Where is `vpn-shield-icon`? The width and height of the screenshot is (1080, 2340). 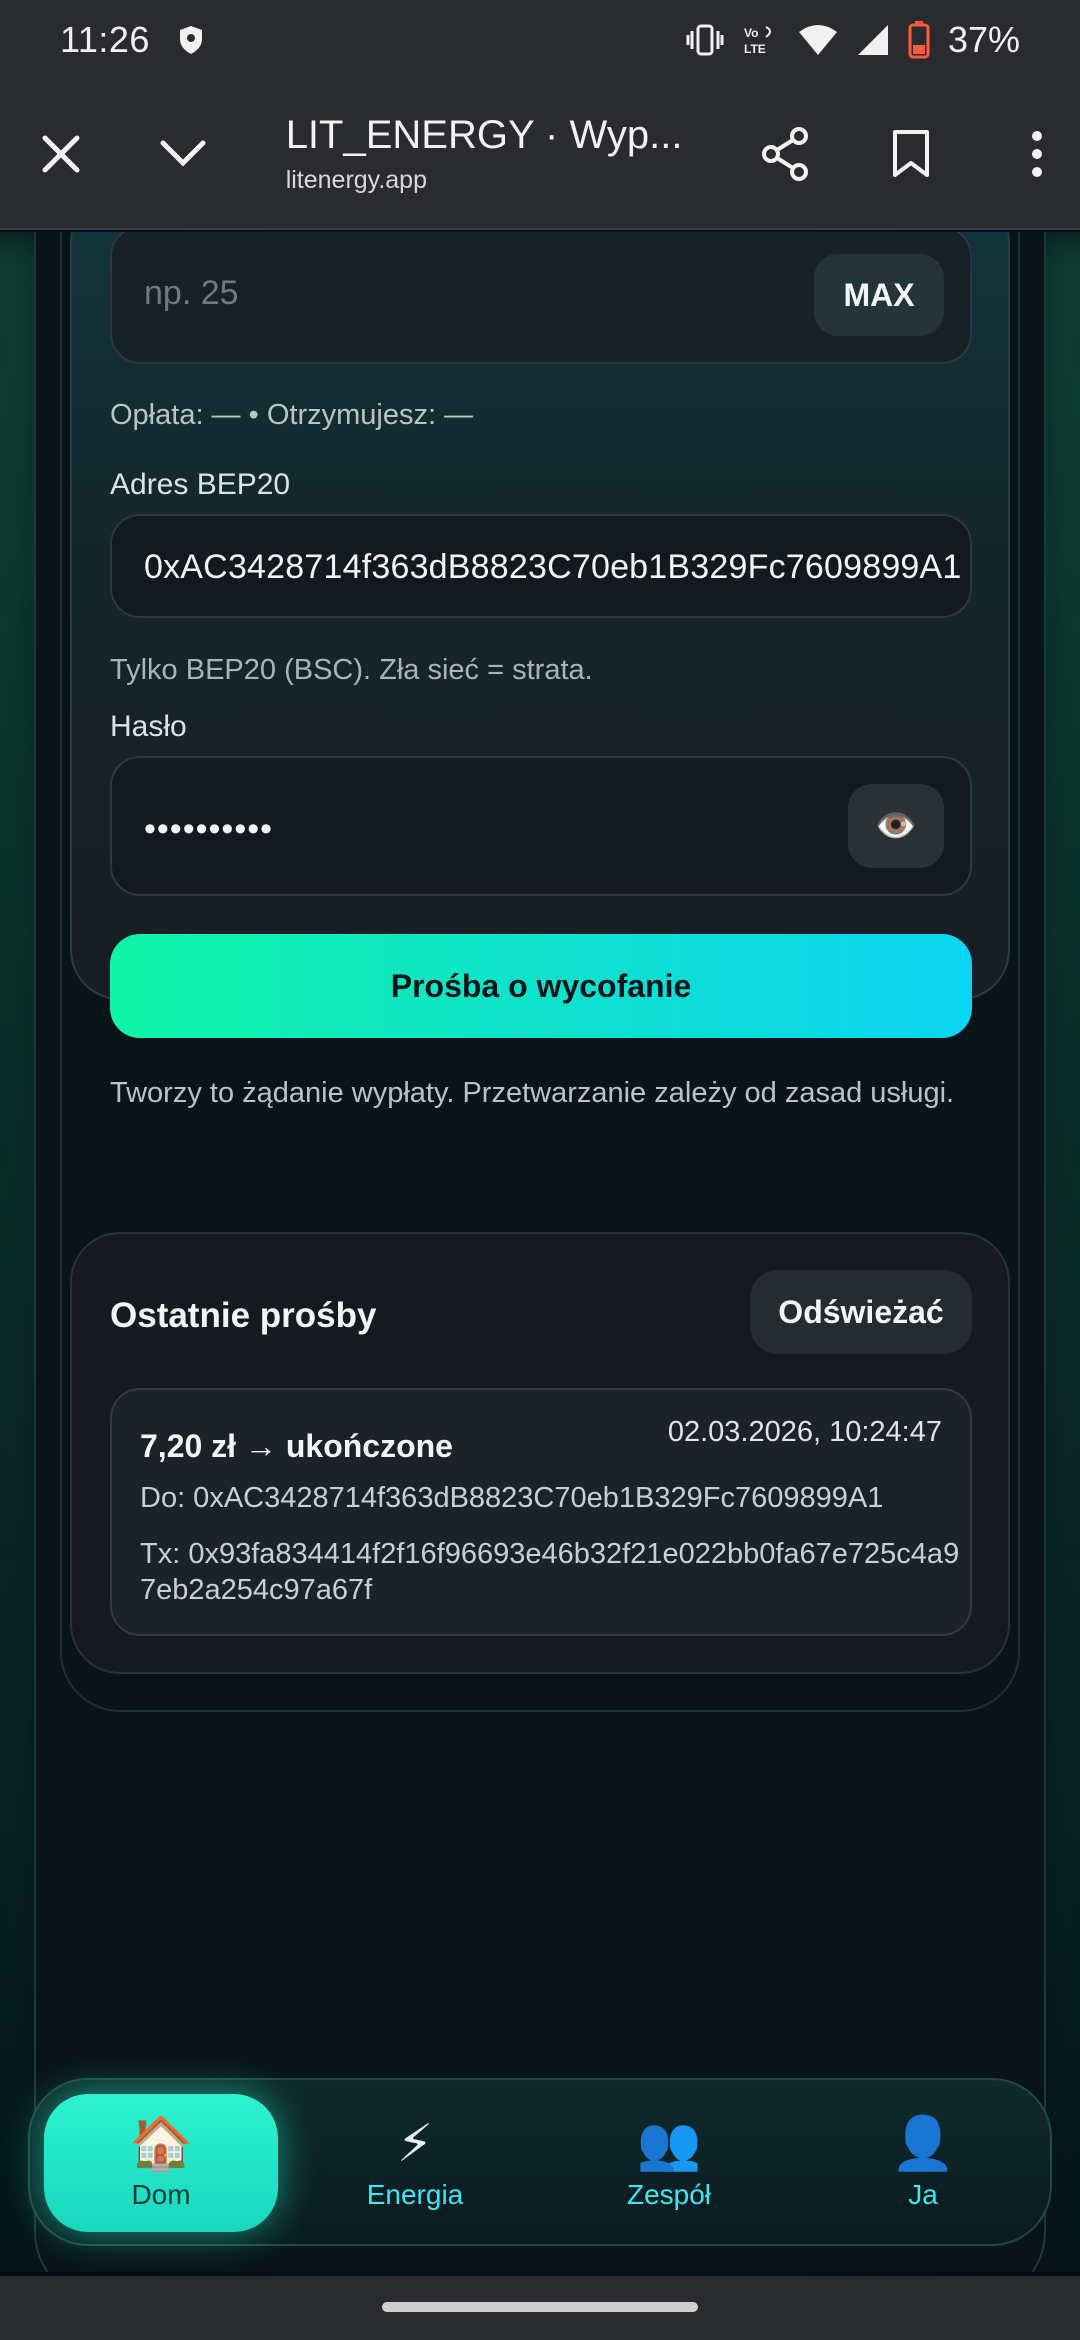
vpn-shield-icon is located at coordinates (190, 40).